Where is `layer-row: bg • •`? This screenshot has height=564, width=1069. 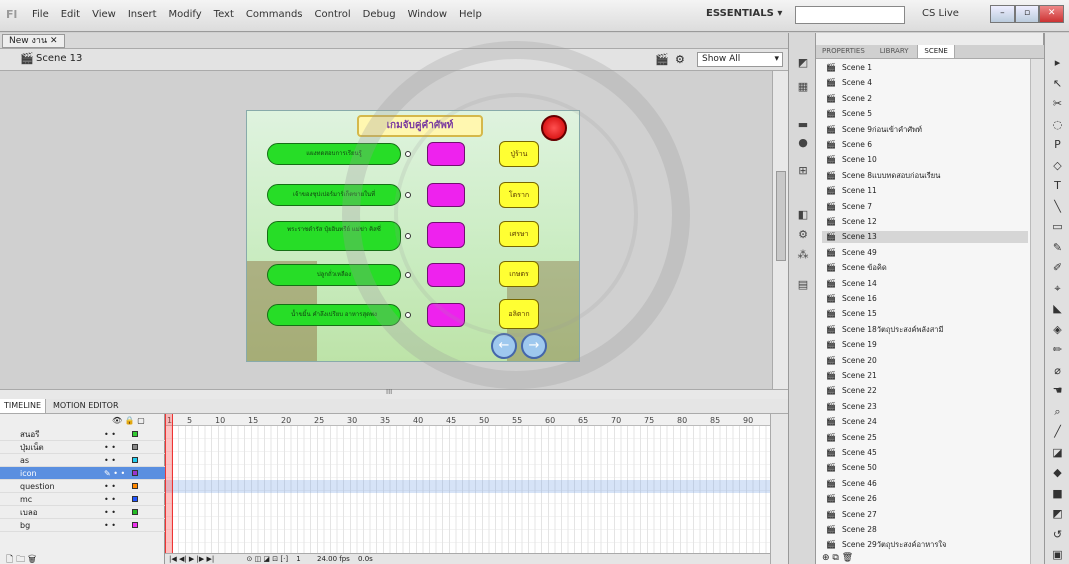
layer-row: bg • • is located at coordinates (82, 525).